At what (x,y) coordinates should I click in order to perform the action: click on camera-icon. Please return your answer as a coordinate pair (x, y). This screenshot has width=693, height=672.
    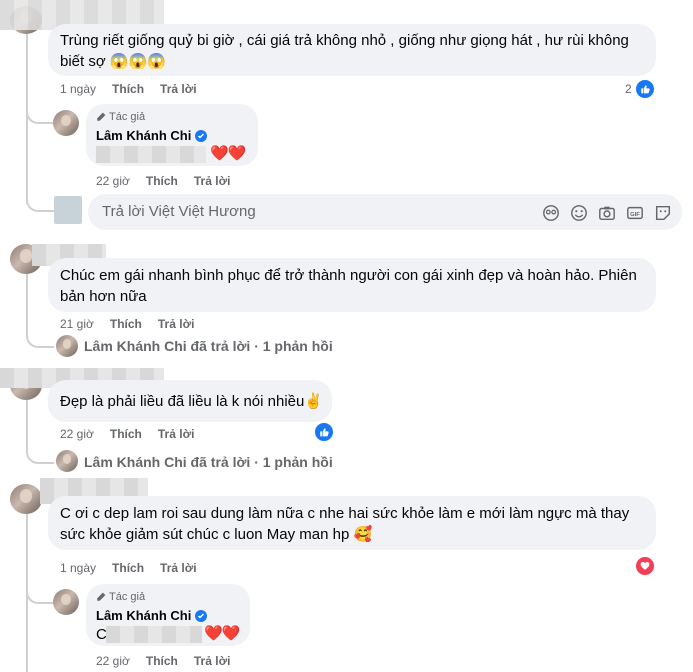
    Looking at the image, I should click on (607, 213).